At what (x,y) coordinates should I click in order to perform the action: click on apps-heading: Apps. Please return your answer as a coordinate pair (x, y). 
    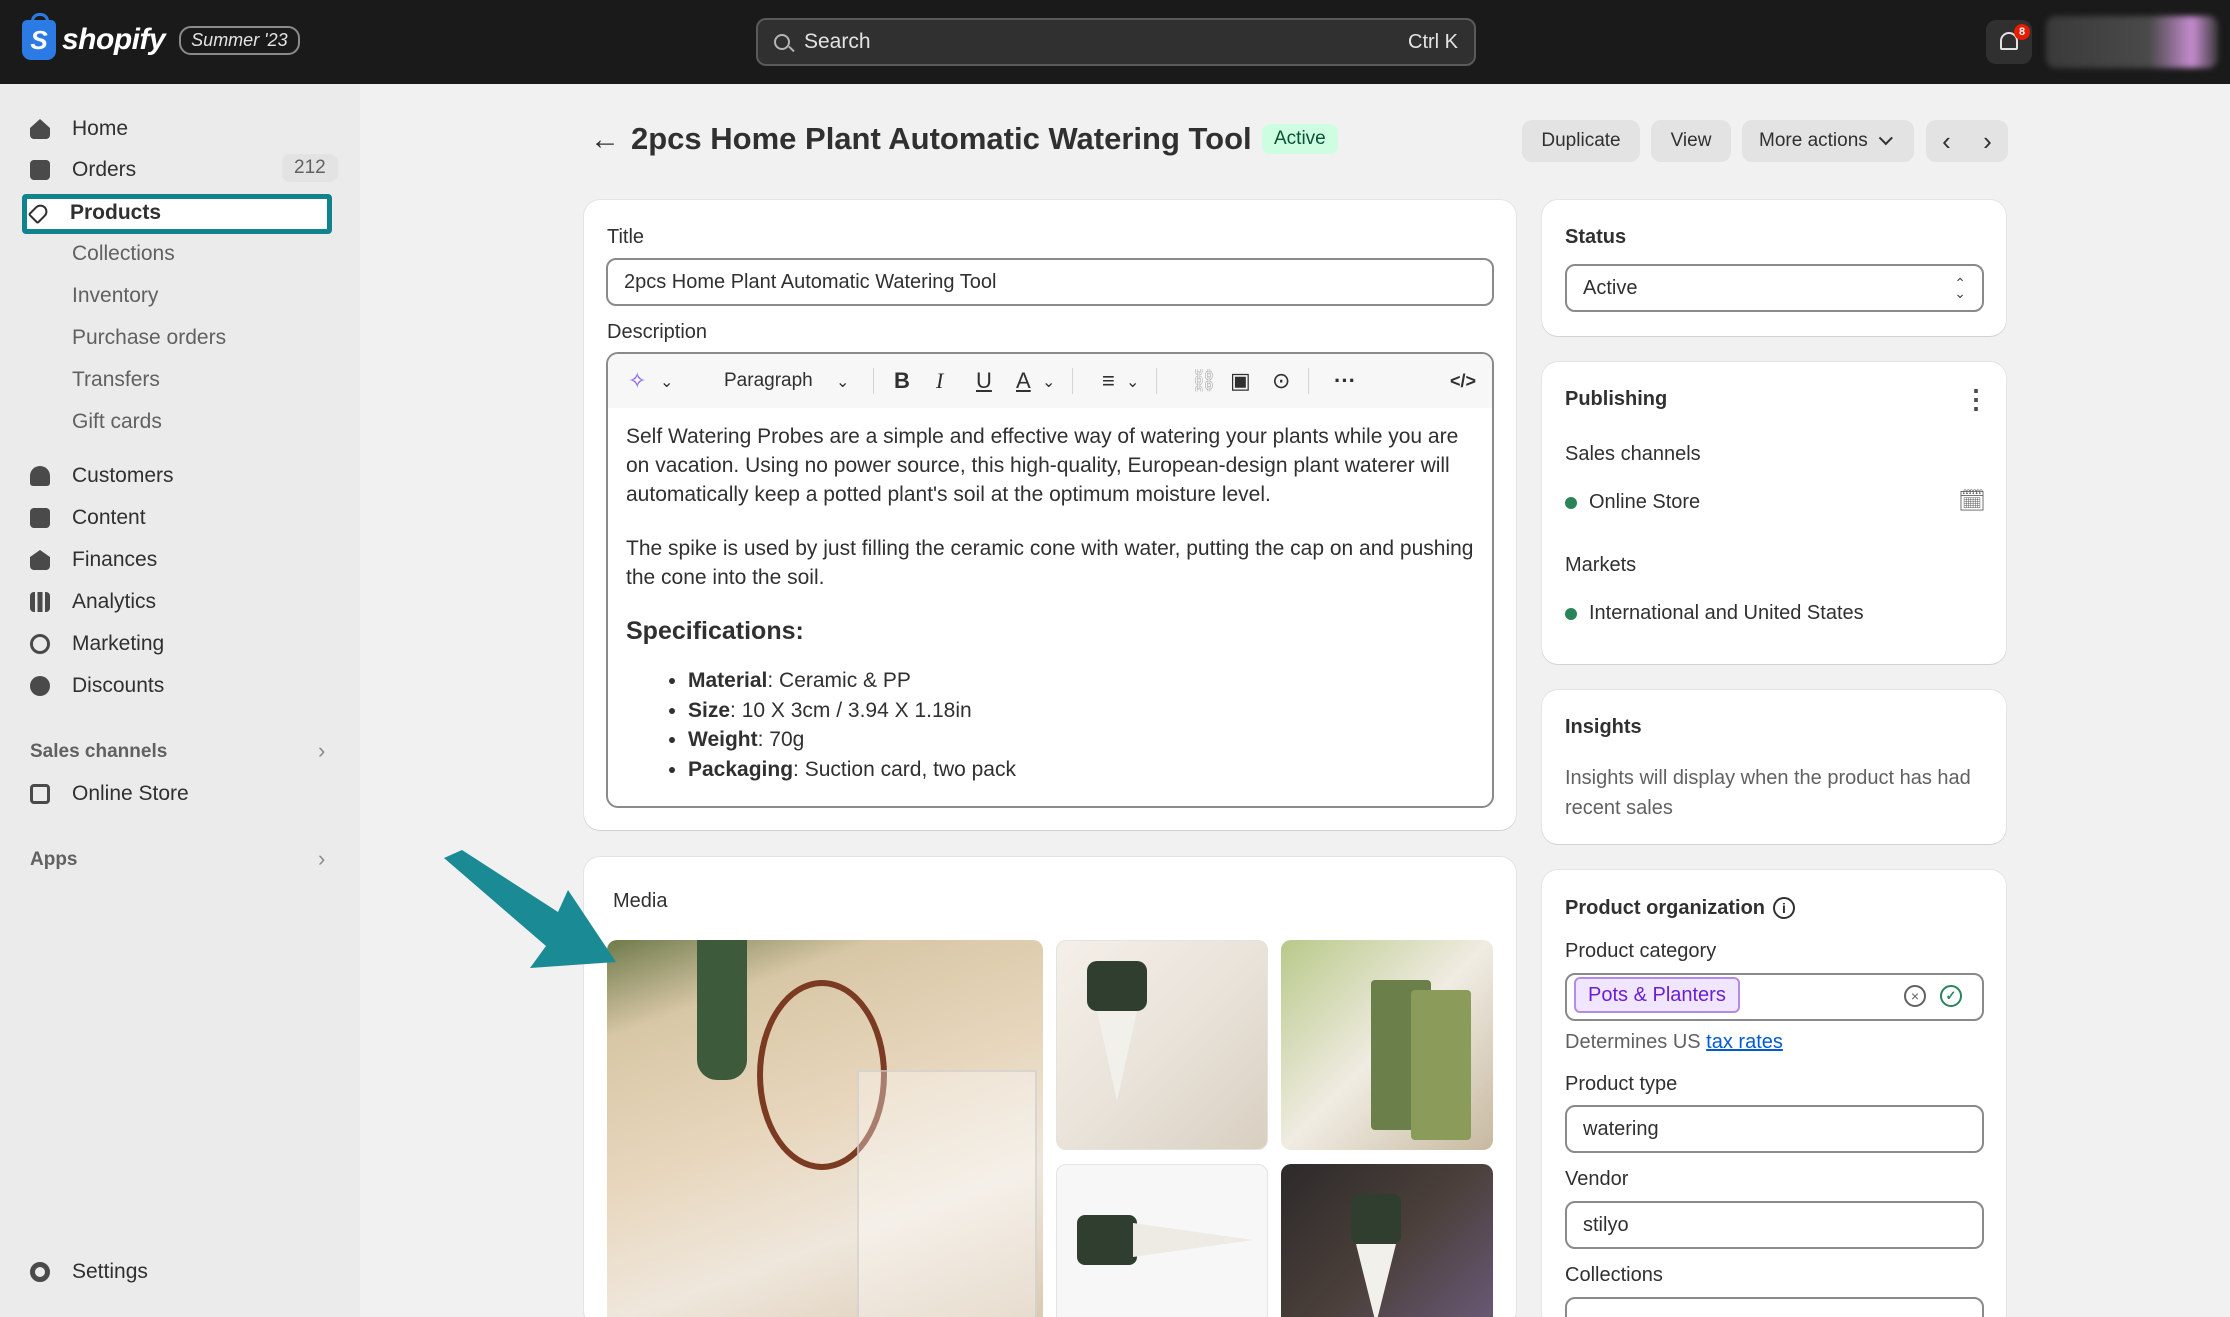
    Looking at the image, I should click on (54, 860).